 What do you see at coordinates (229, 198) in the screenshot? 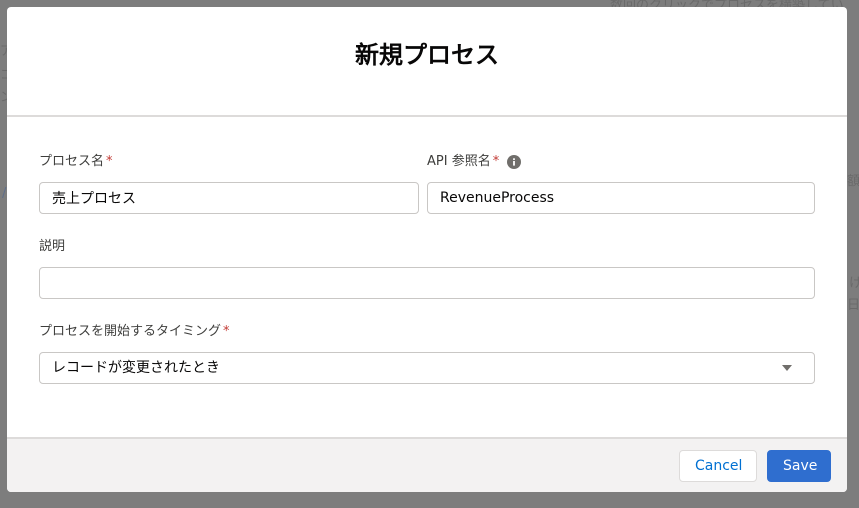
I see `process-name-input` at bounding box center [229, 198].